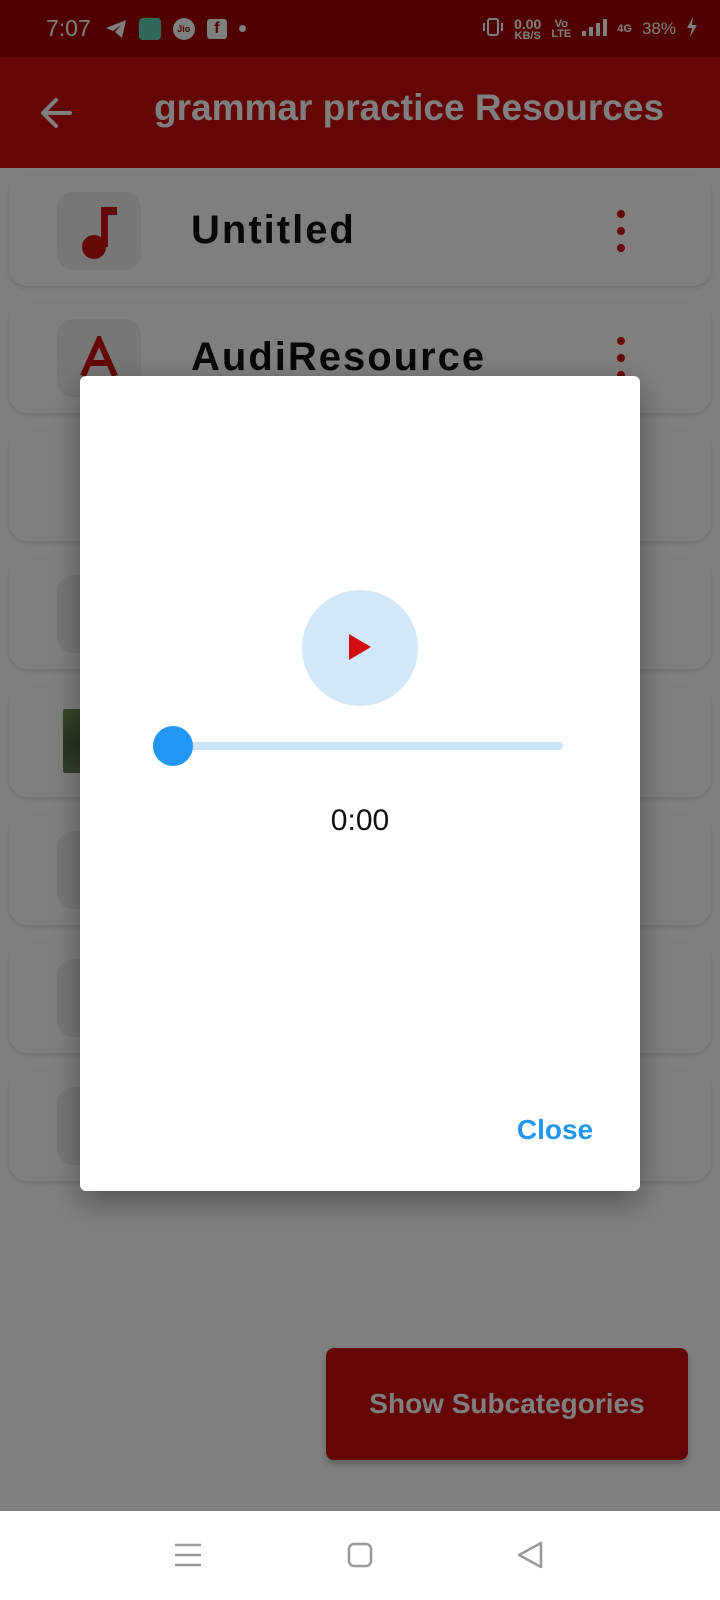  I want to click on play-icon, so click(360, 648).